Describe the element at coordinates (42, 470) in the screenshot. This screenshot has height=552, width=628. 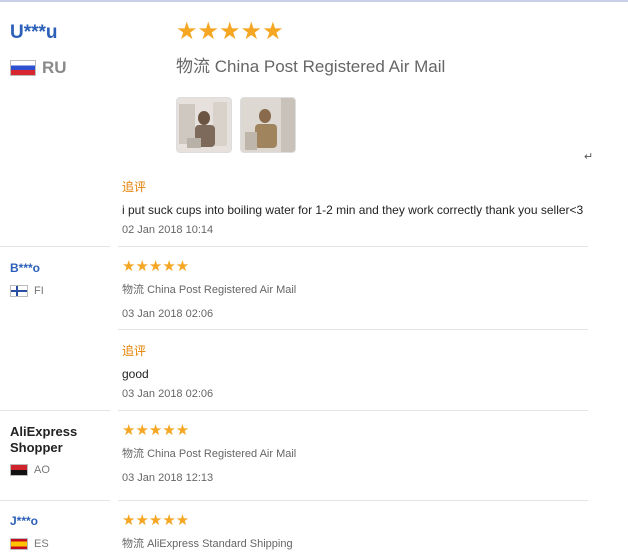
I see `country-code: AO` at that location.